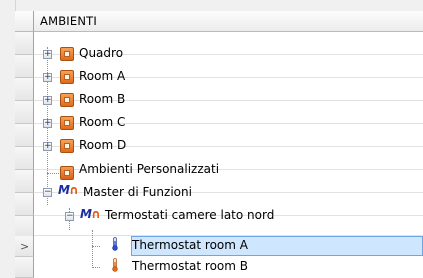  What do you see at coordinates (189, 215) in the screenshot?
I see `tree-item-label: Termostati camere lato nord` at bounding box center [189, 215].